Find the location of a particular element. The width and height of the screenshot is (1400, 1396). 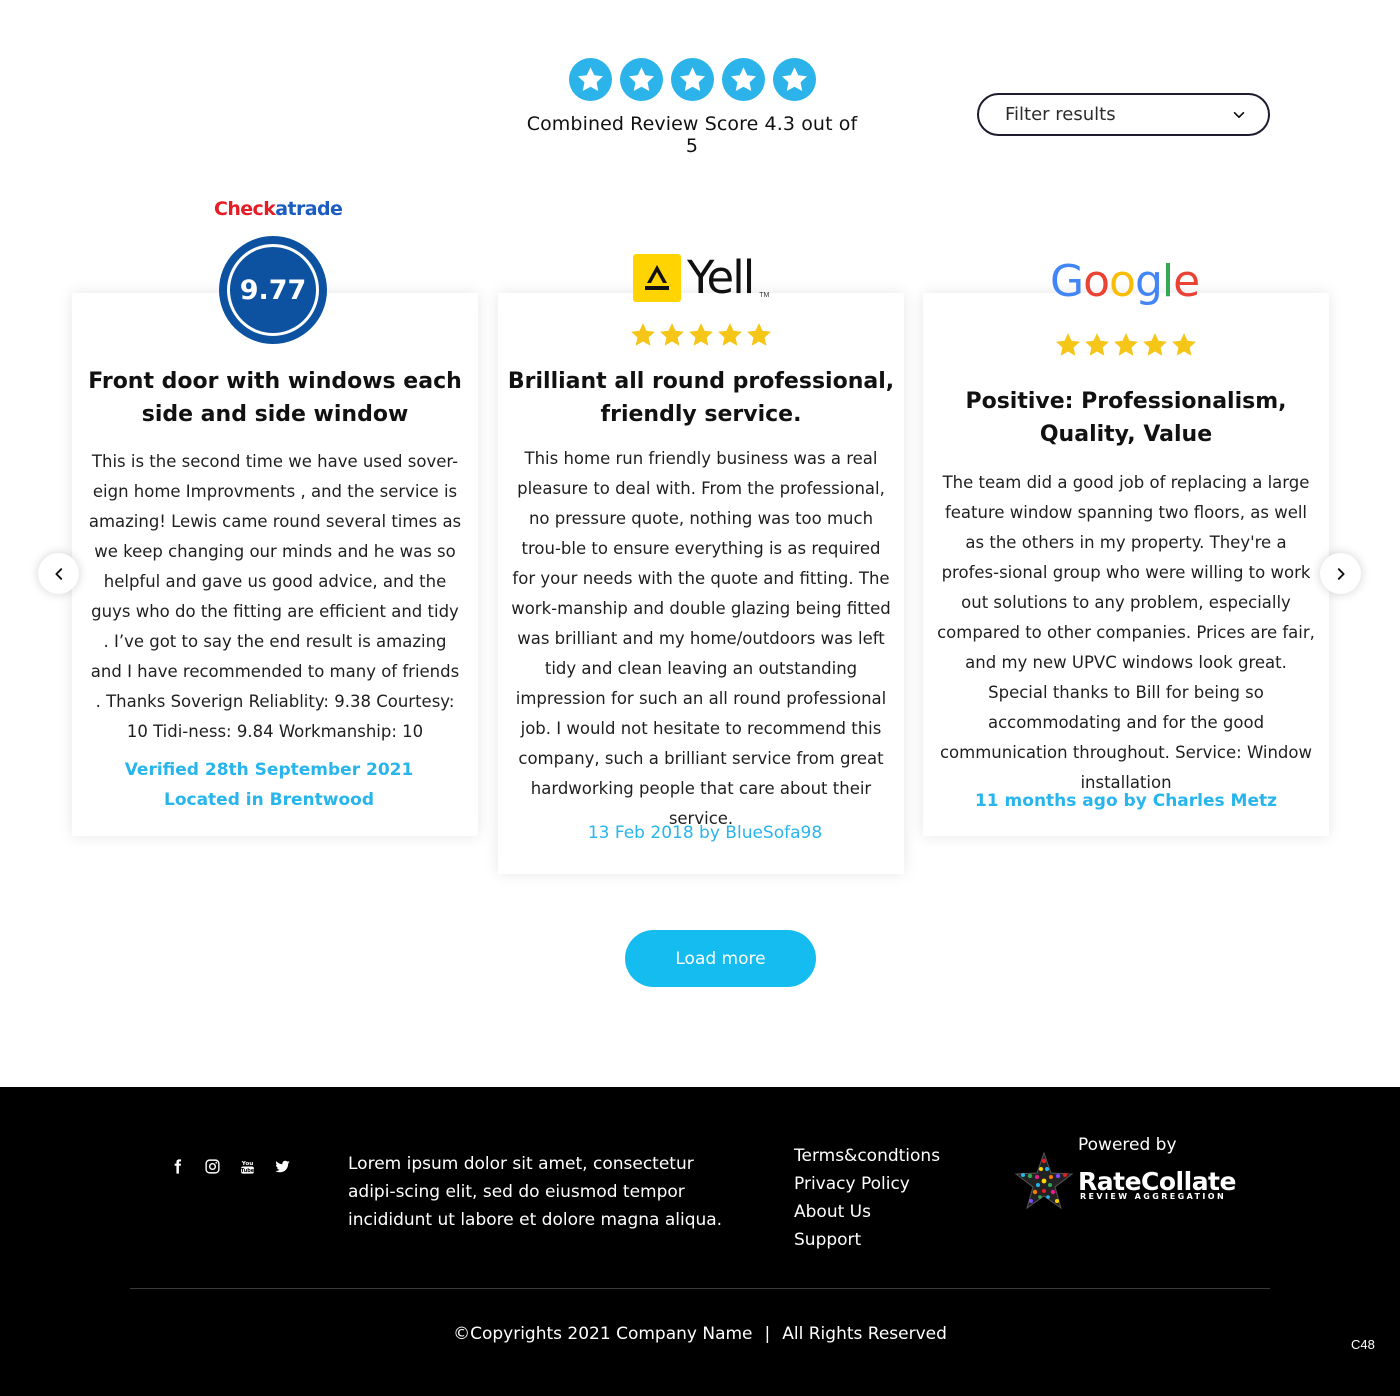

checkatrade-rating: 9.77 is located at coordinates (273, 290).